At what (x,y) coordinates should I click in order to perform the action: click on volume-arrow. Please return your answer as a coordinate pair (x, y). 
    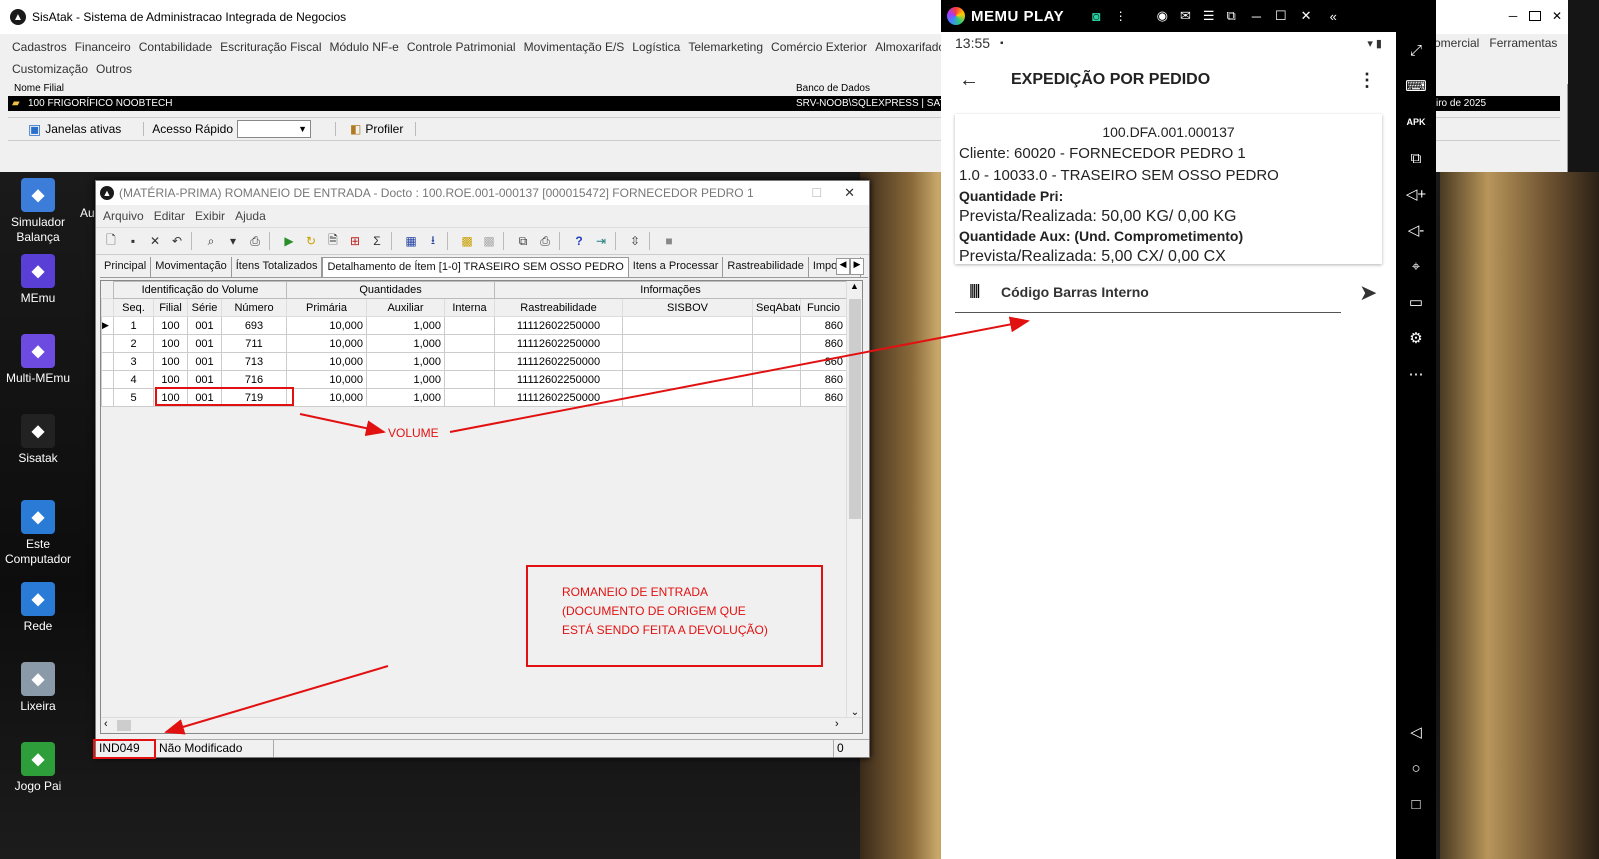
    Looking at the image, I should click on (342, 425).